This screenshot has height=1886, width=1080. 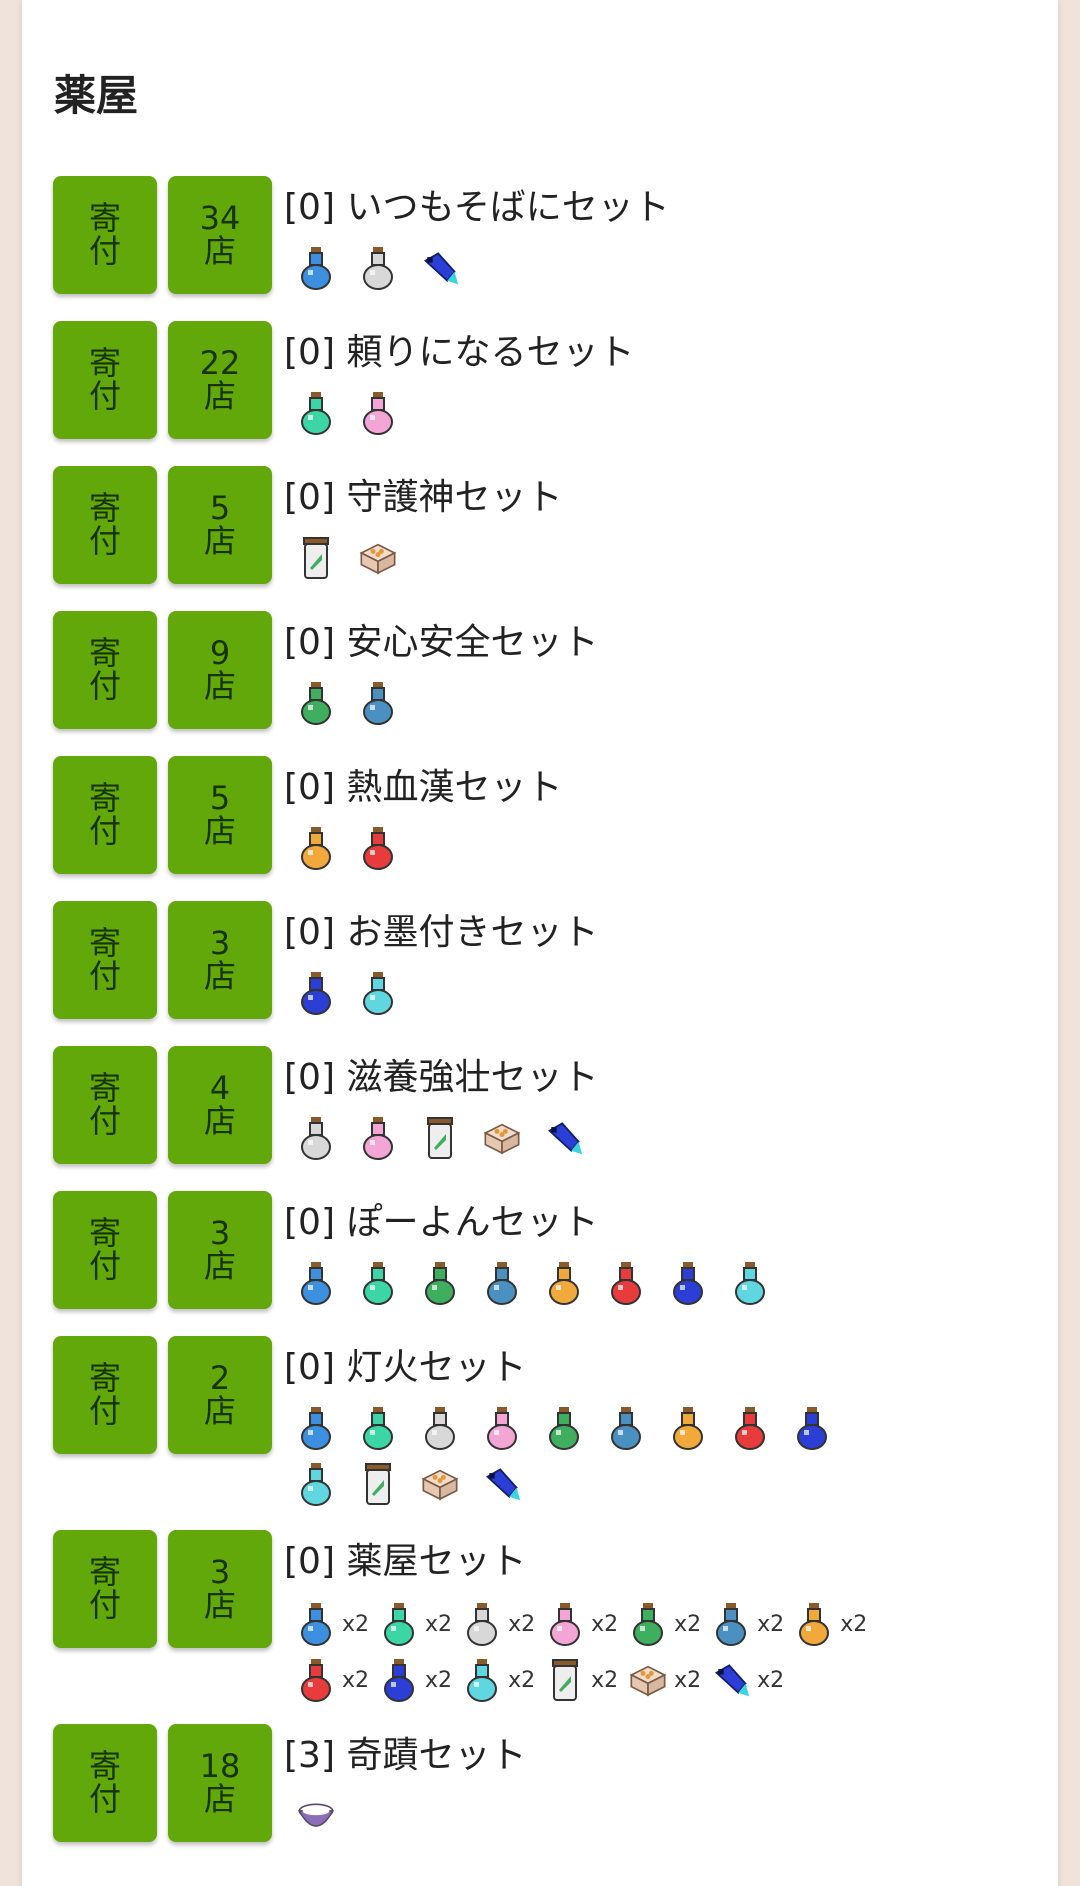 What do you see at coordinates (11, 943) in the screenshot?
I see `left-background-strip` at bounding box center [11, 943].